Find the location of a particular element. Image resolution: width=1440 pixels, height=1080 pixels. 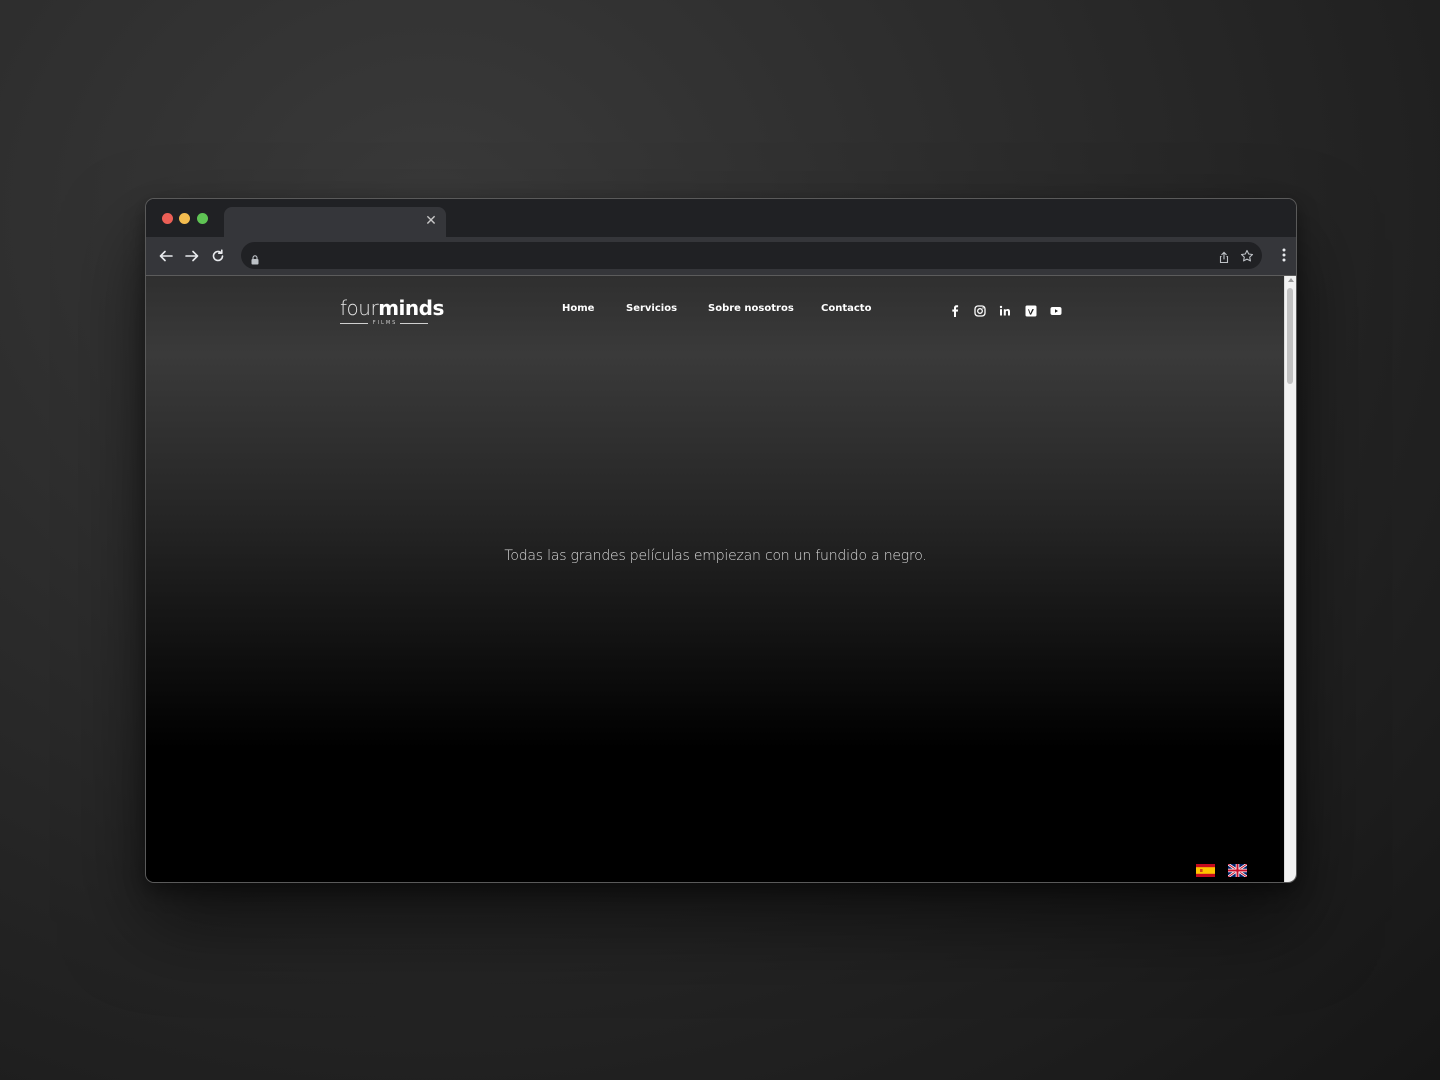

facebook-icon is located at coordinates (955, 311).